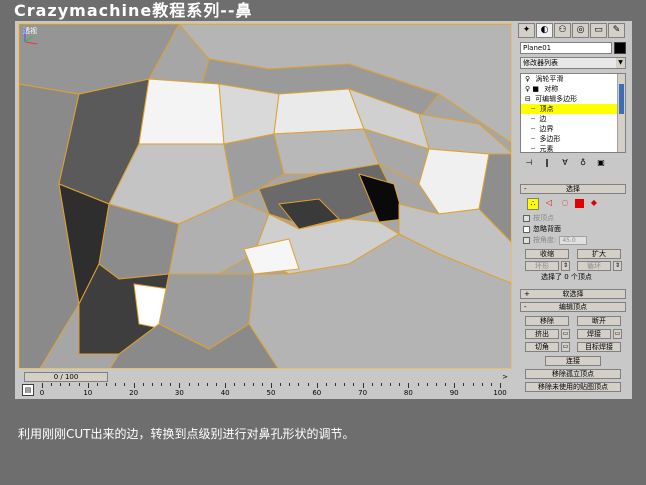 This screenshot has width=646, height=485. I want to click on tutorial-caption: 利用刚刚CUT出来的边，转换到点级别进行对鼻孔形状的调节。, so click(186, 434).